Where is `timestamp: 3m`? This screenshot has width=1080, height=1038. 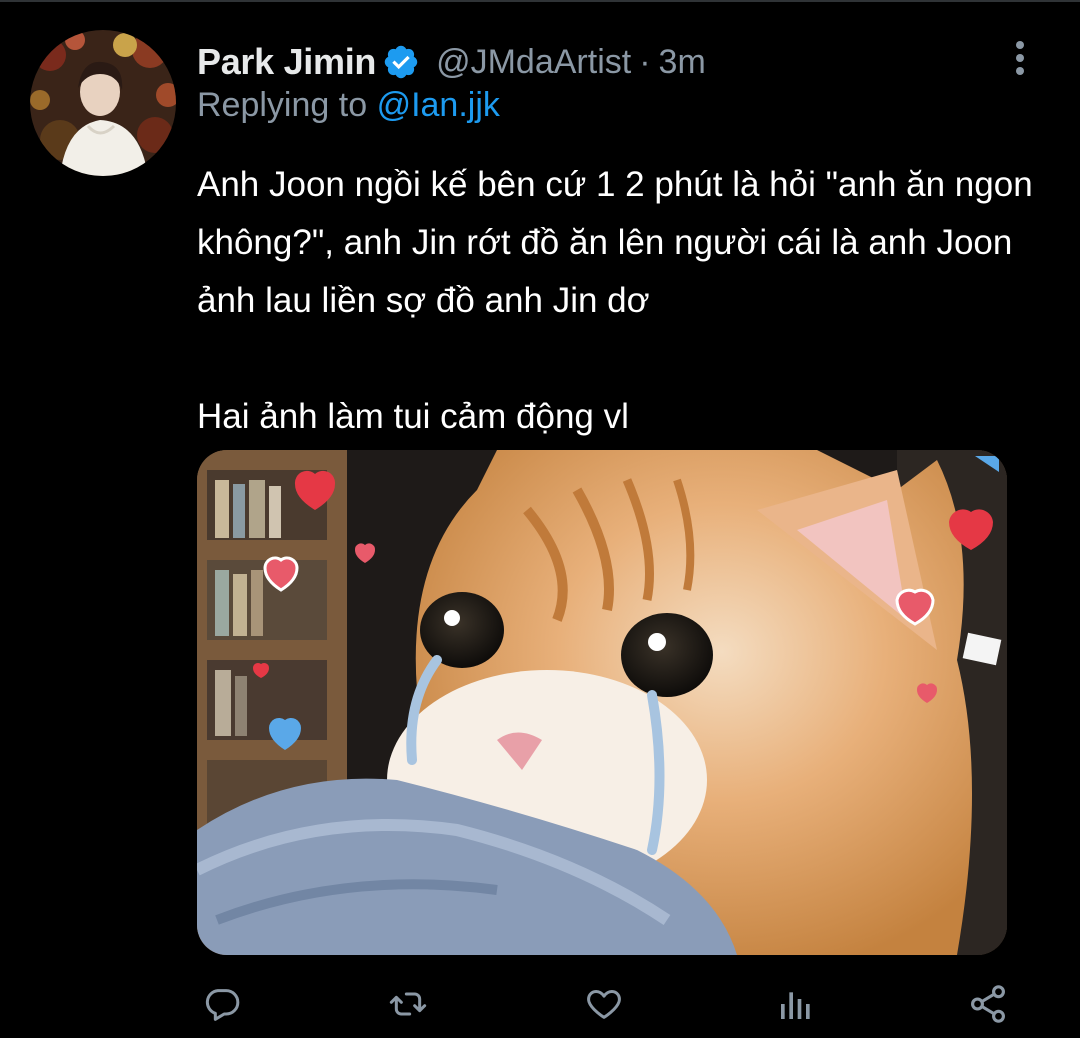 timestamp: 3m is located at coordinates (682, 62).